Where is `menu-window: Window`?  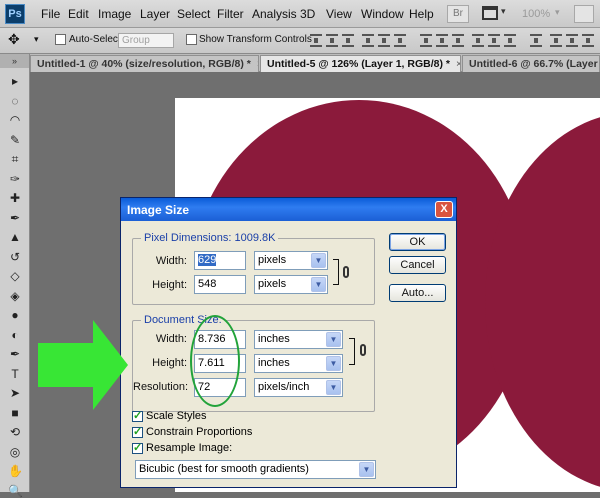
menu-window: Window is located at coordinates (382, 14).